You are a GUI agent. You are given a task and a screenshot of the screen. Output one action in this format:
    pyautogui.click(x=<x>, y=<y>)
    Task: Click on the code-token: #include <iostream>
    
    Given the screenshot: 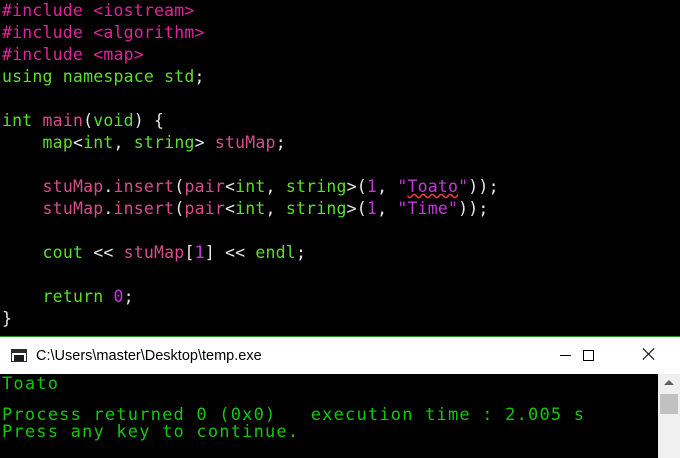 What is the action you would take?
    pyautogui.click(x=98, y=10)
    